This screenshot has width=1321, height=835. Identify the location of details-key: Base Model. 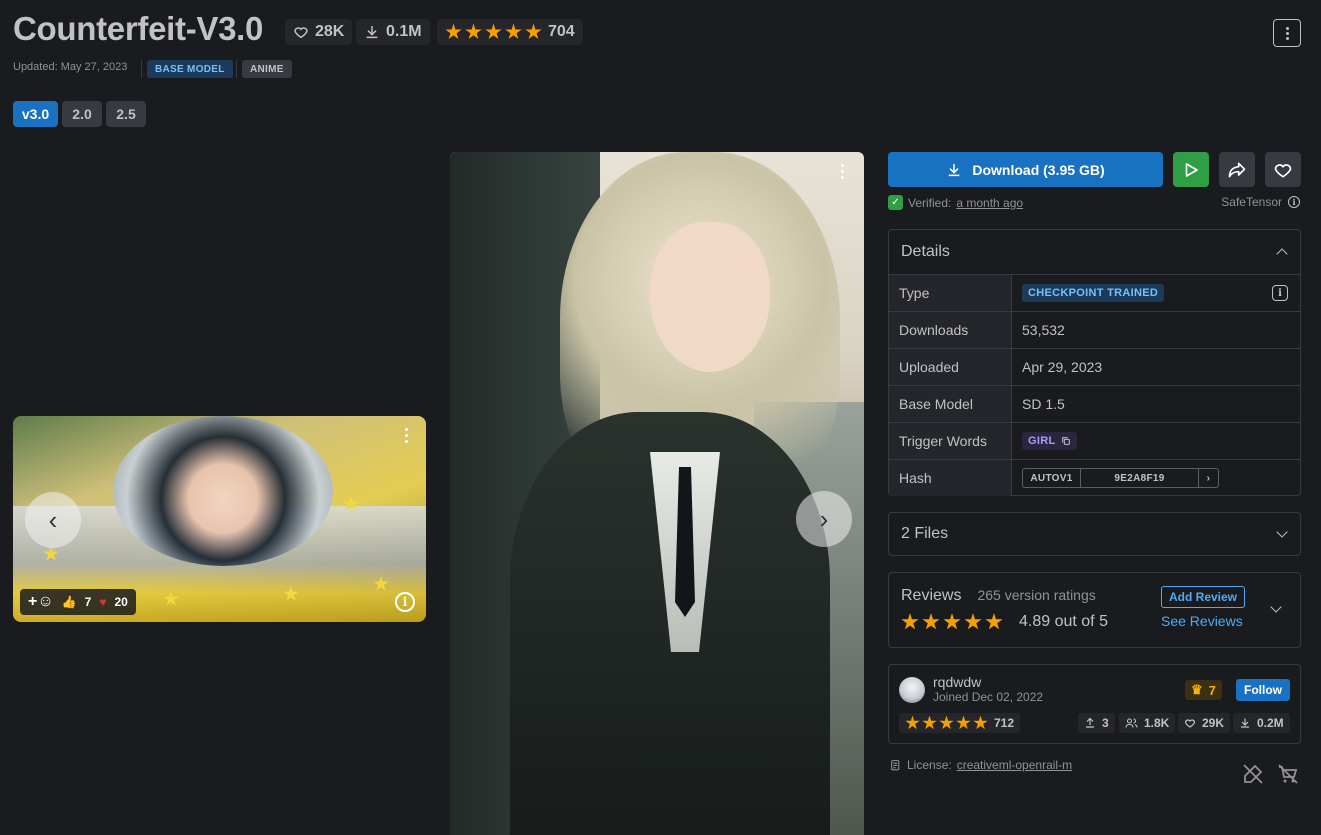
(950, 404).